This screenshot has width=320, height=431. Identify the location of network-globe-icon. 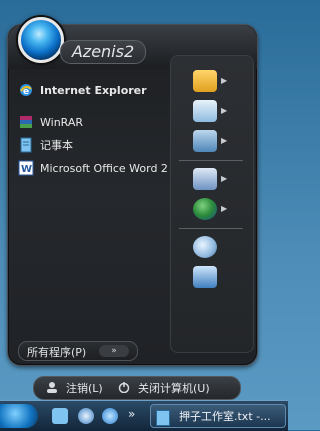
(205, 209).